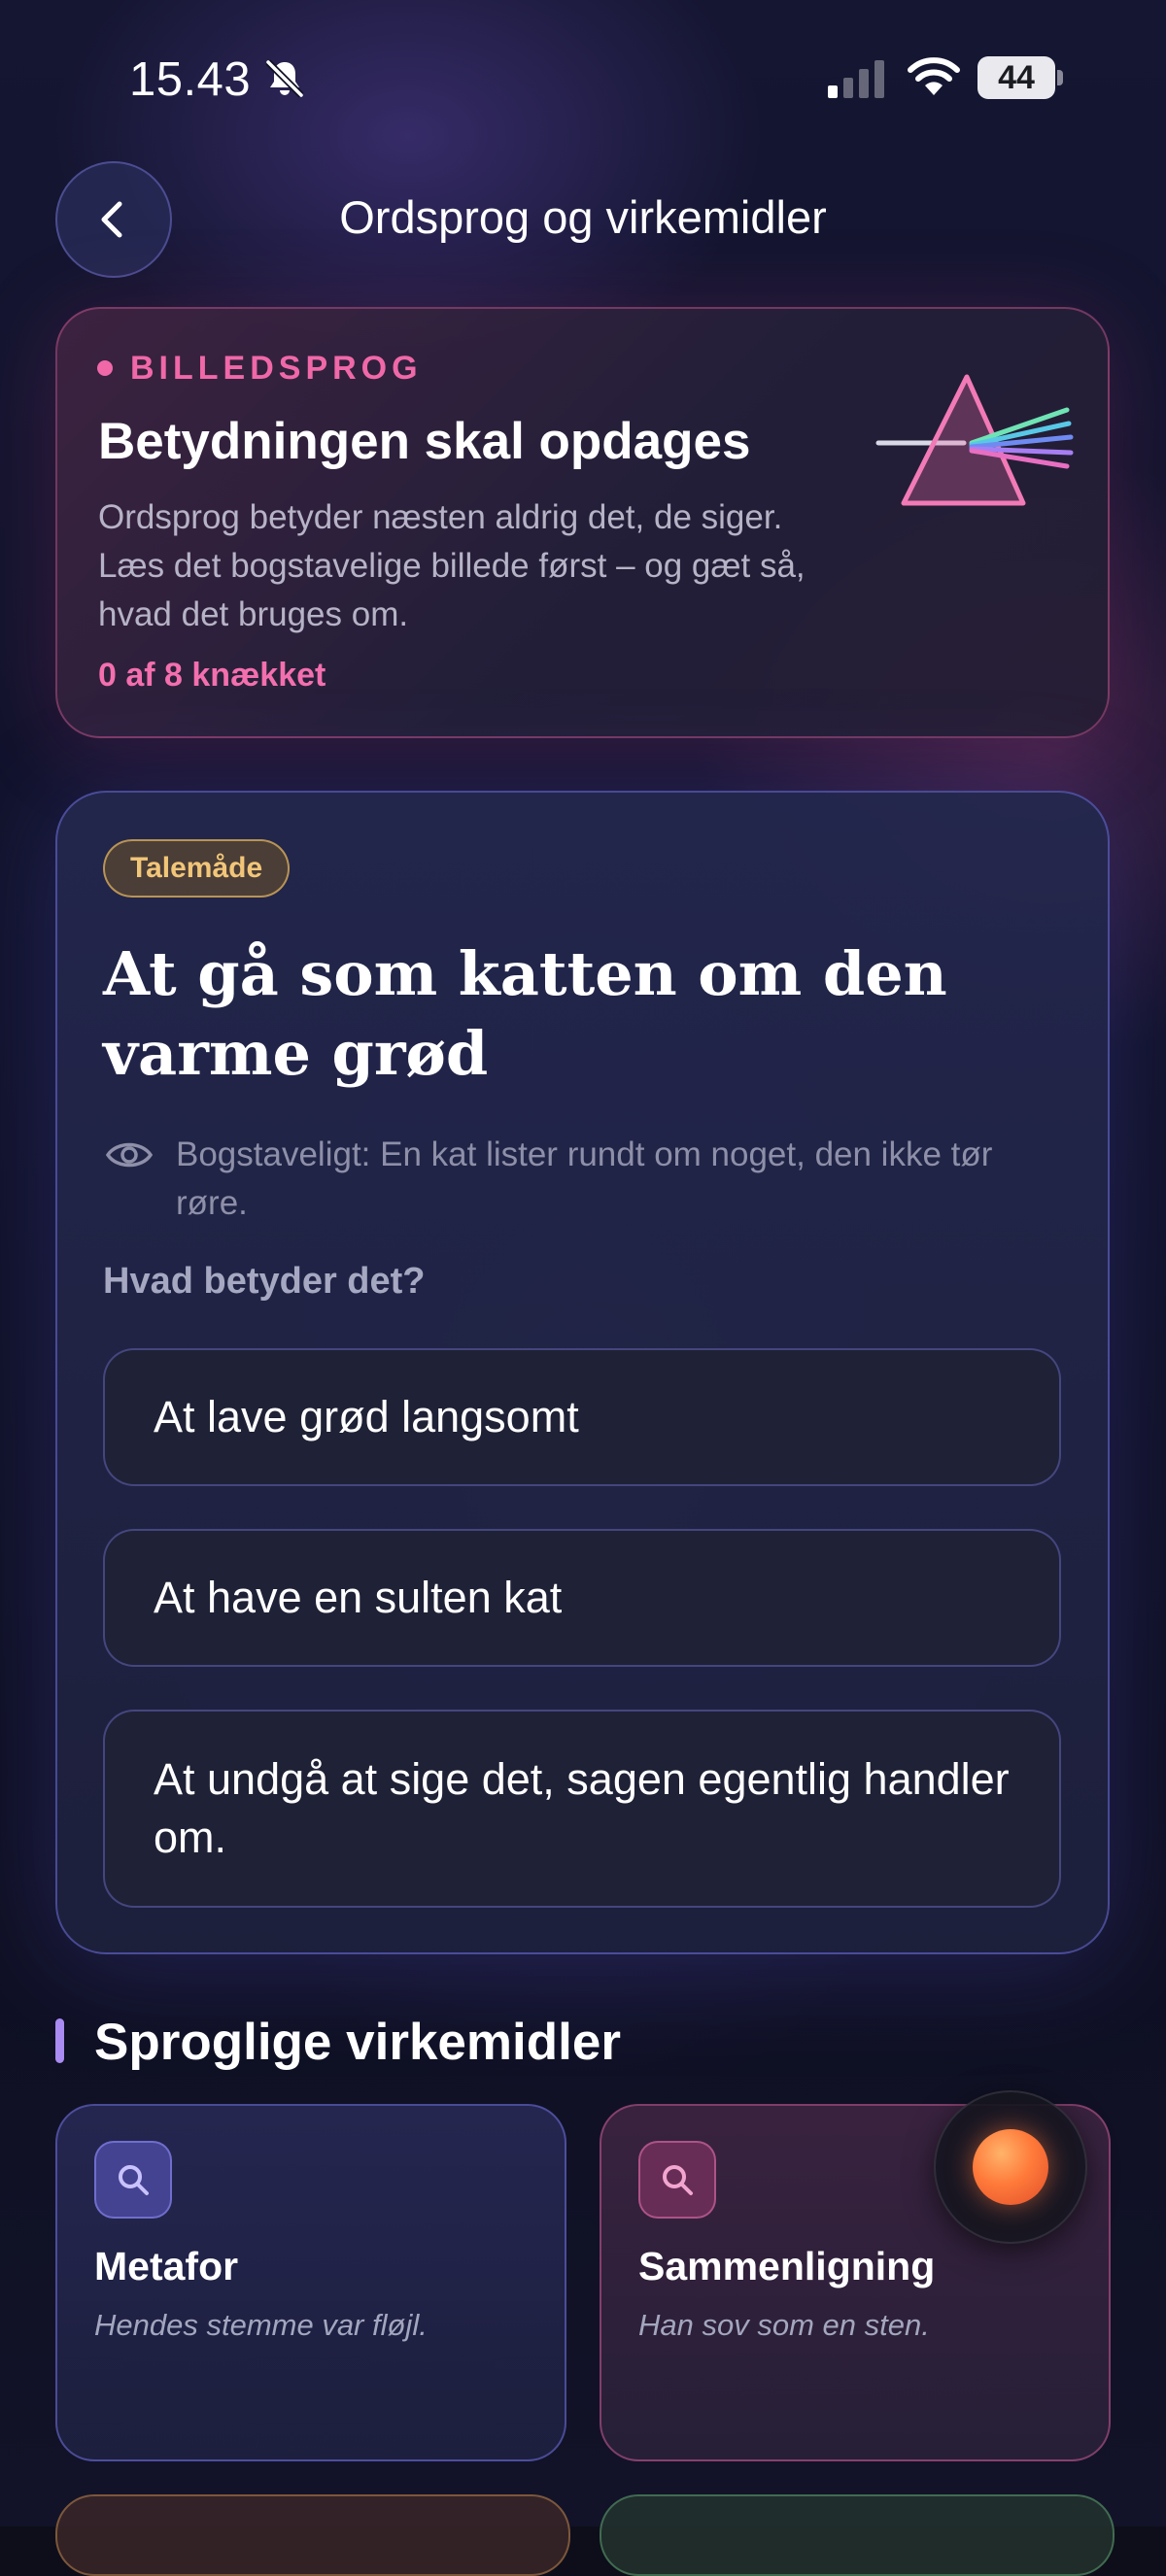 Image resolution: width=1166 pixels, height=2576 pixels. I want to click on floating-action-button, so click(1010, 2167).